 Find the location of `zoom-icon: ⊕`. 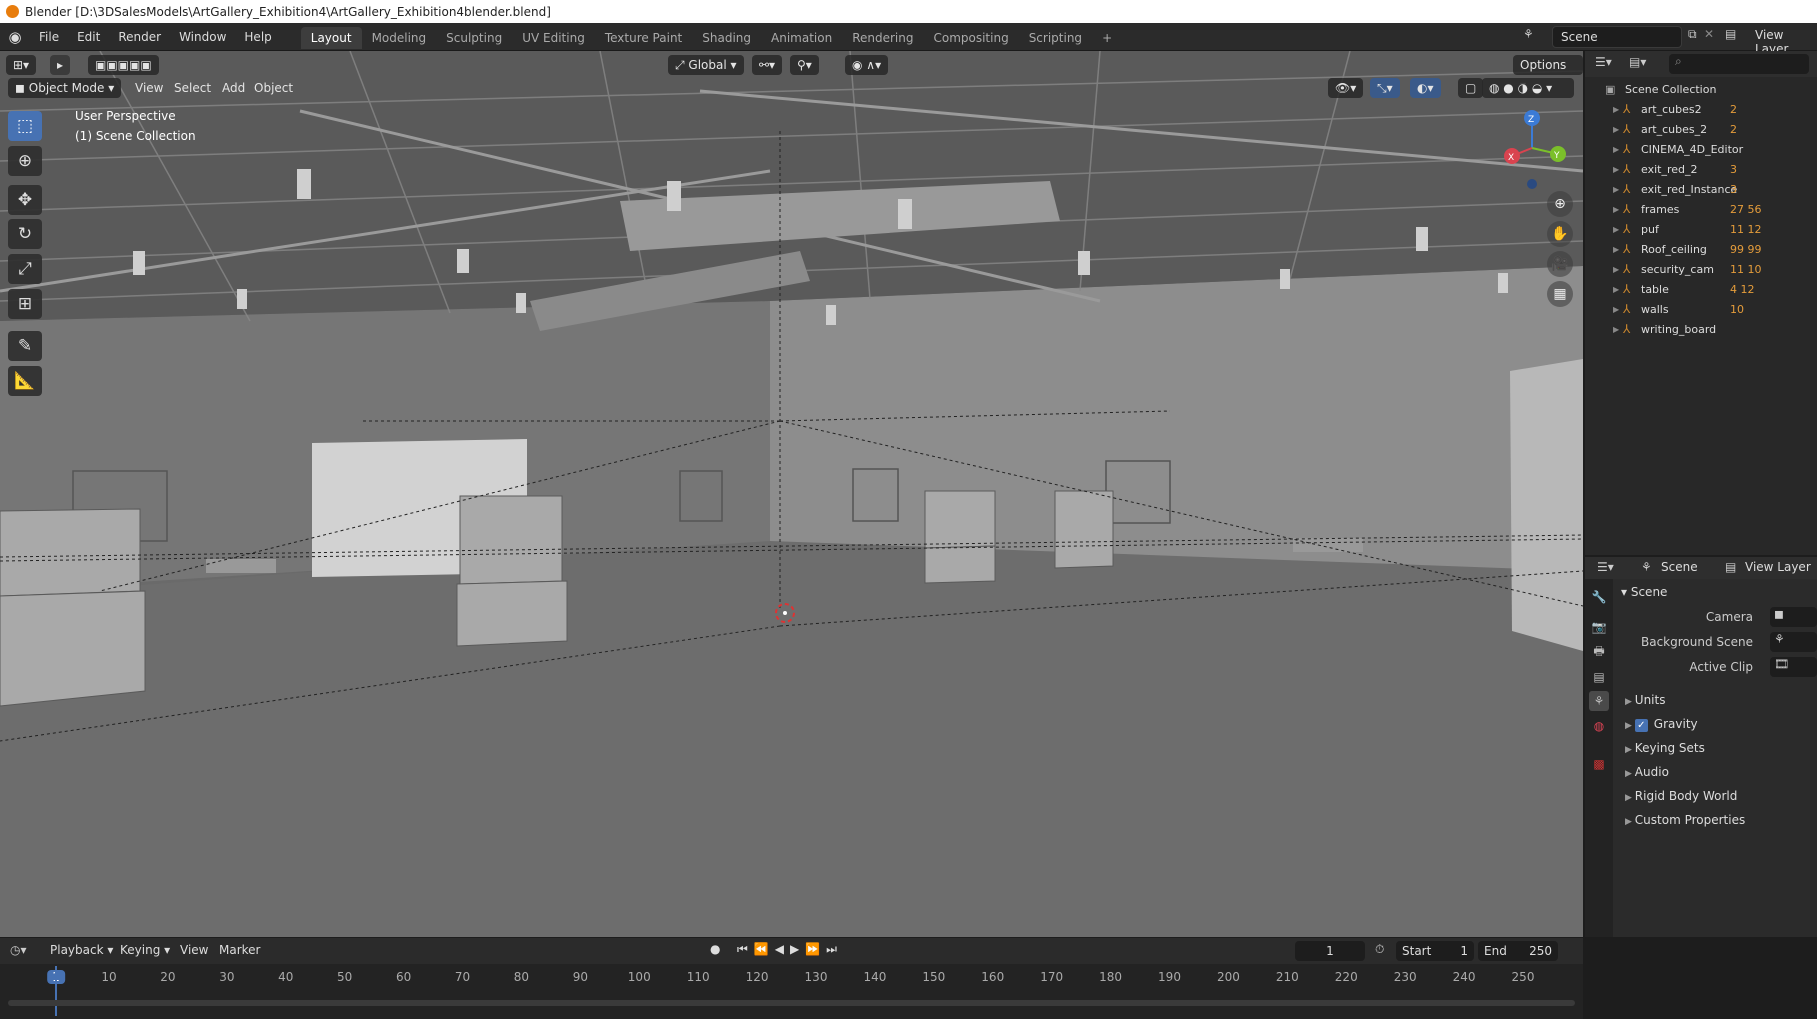

zoom-icon: ⊕ is located at coordinates (1560, 204).